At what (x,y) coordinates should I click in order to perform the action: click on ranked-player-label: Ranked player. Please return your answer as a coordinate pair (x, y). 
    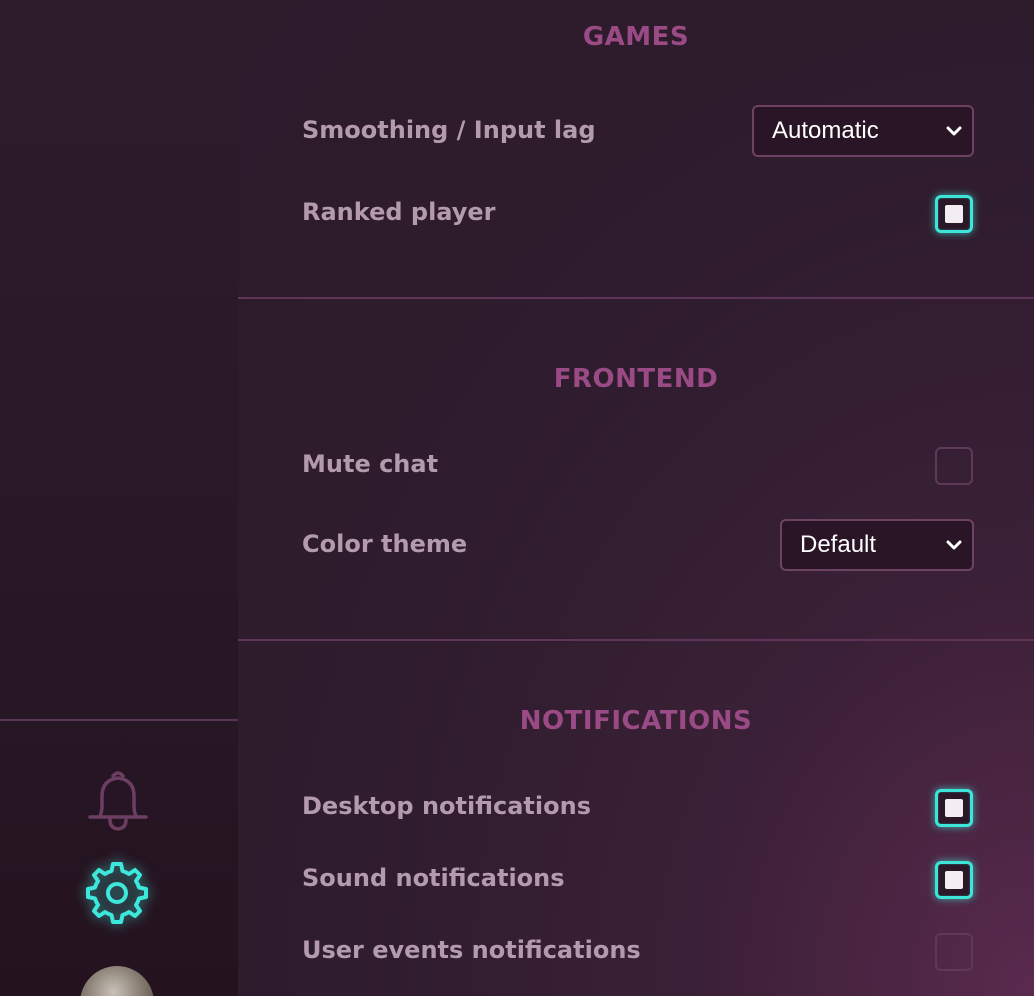
    Looking at the image, I should click on (399, 212).